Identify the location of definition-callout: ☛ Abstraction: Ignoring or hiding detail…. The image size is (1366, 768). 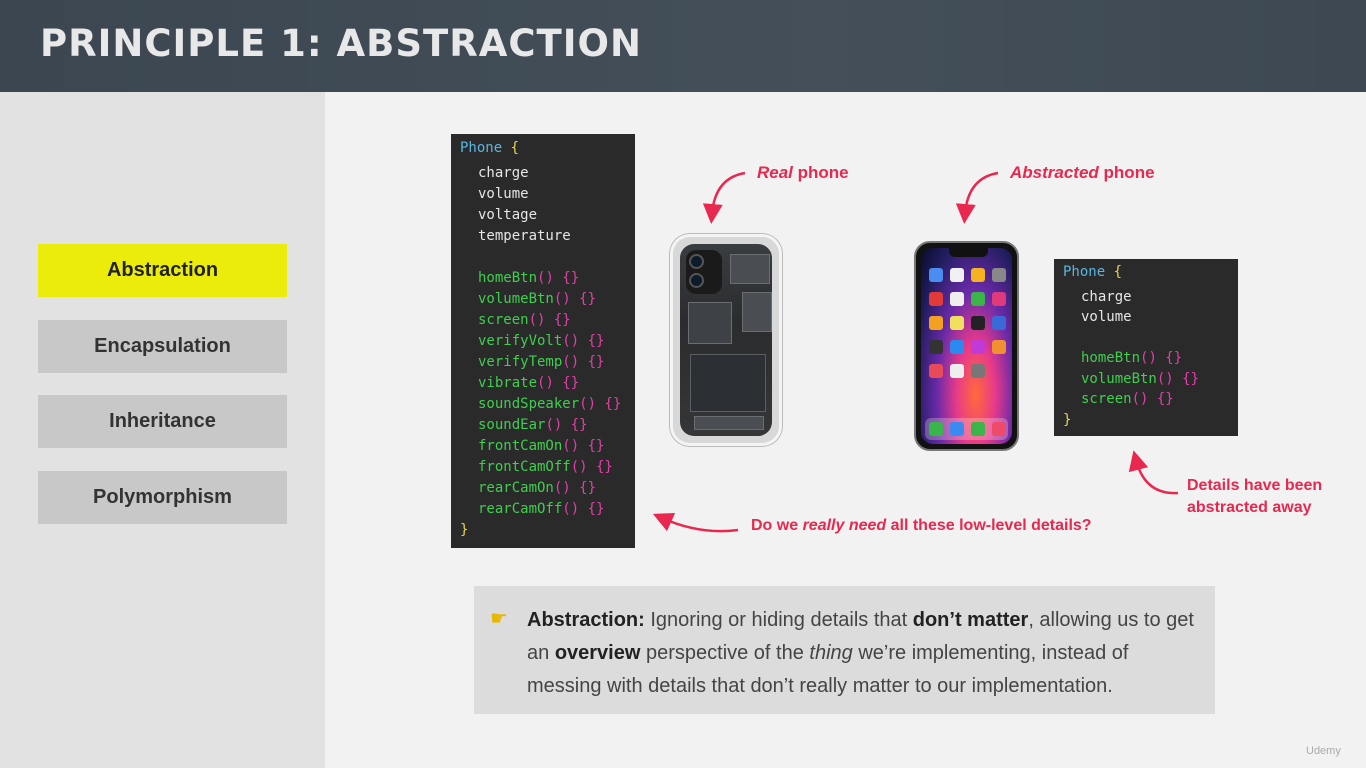
(844, 650).